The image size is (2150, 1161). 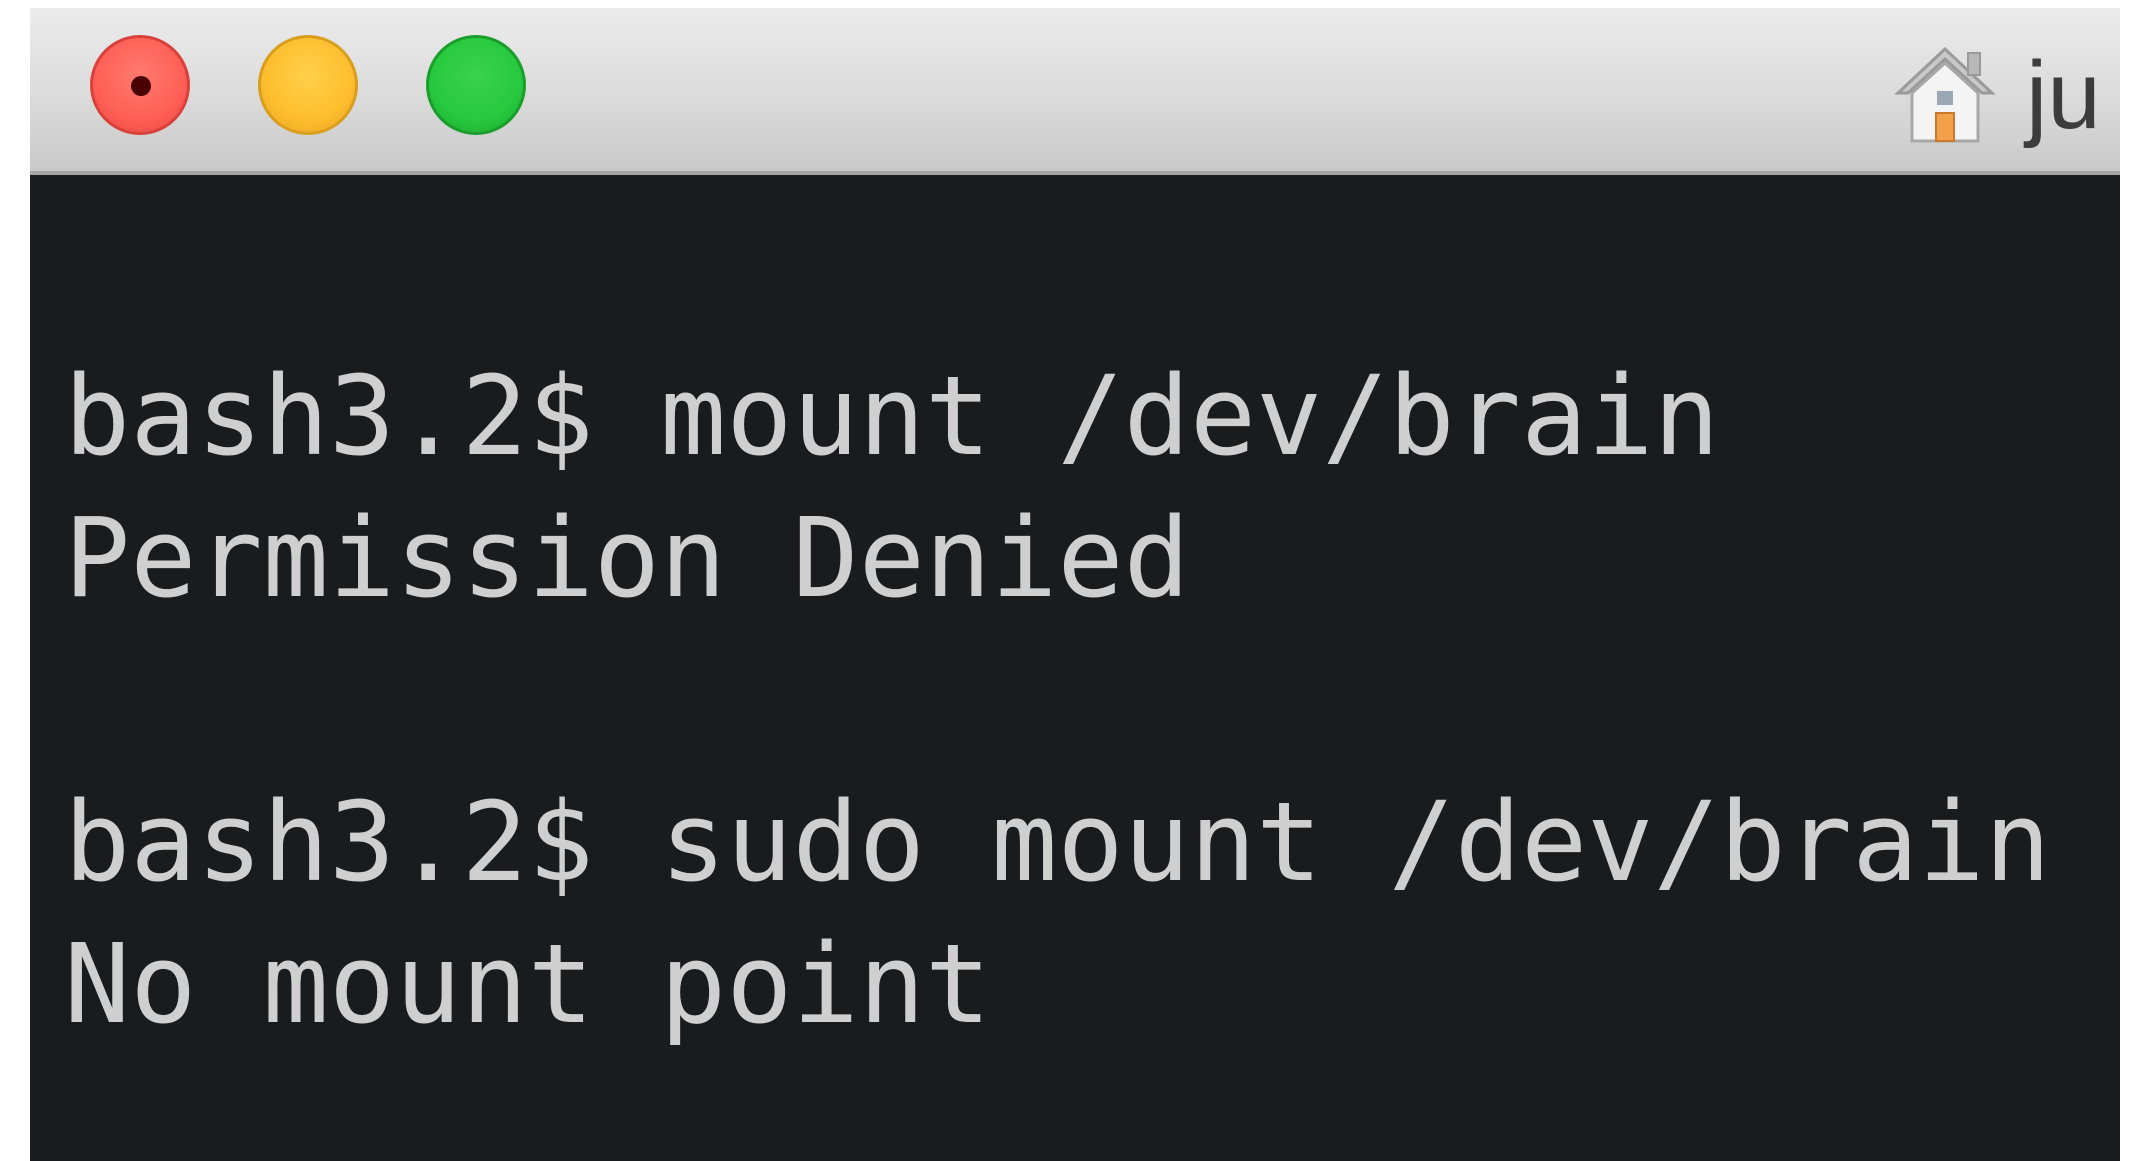 What do you see at coordinates (528, 984) in the screenshot?
I see `output-line: No mount point` at bounding box center [528, 984].